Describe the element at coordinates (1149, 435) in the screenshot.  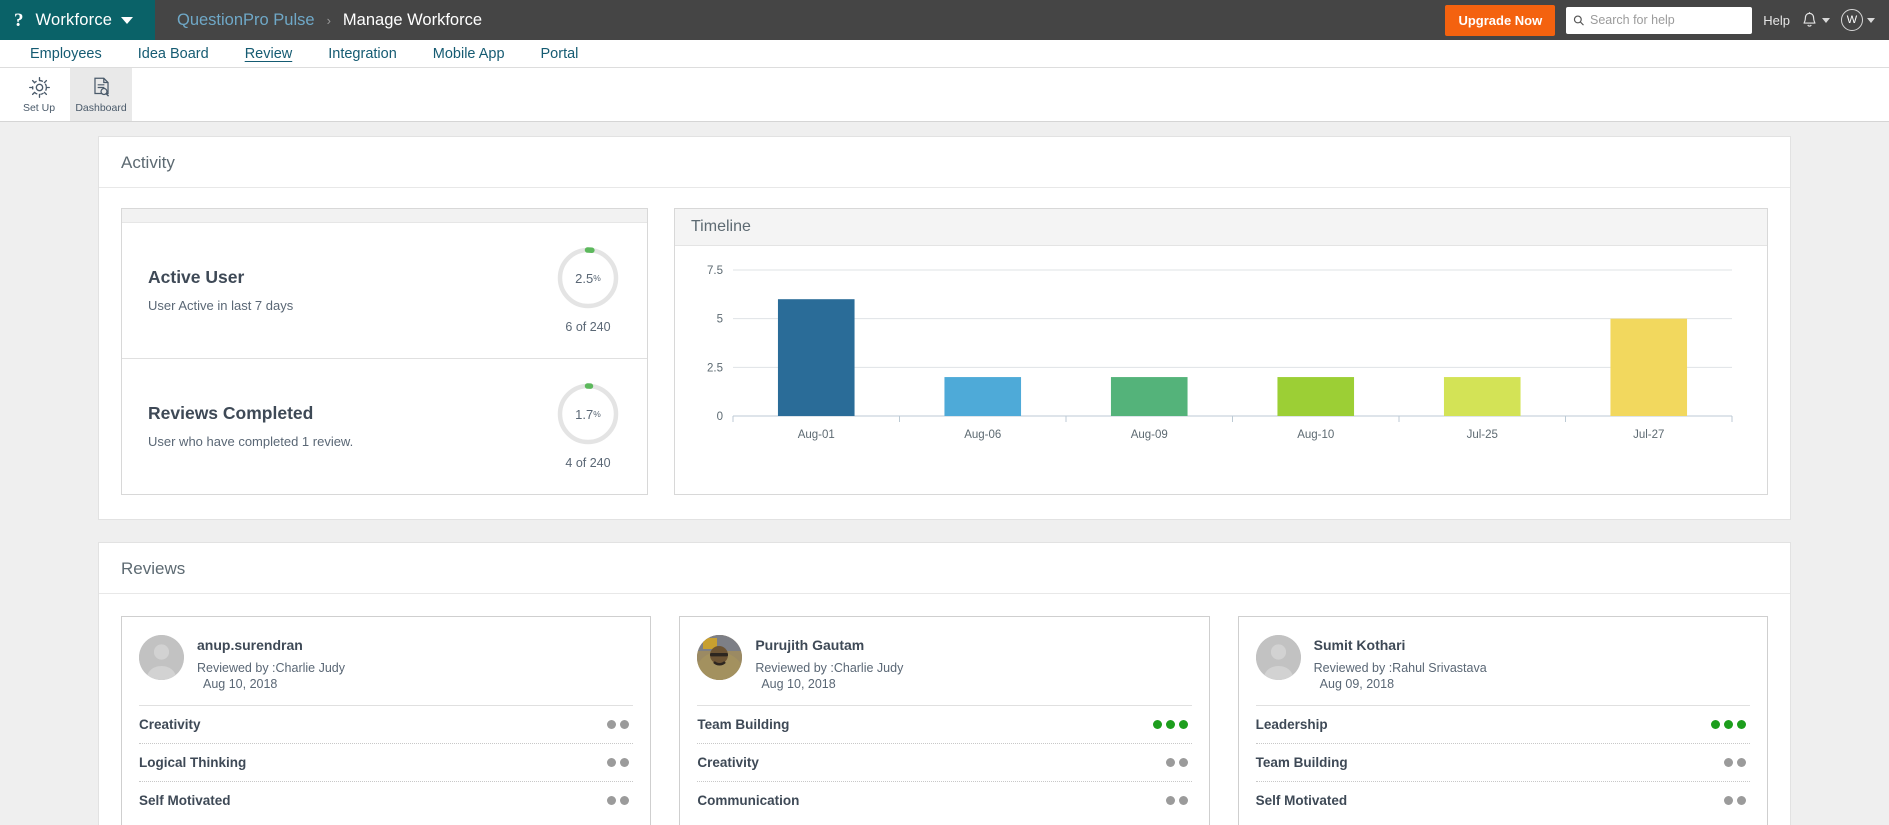
I see `x-axis-tick-label: Aug-09` at that location.